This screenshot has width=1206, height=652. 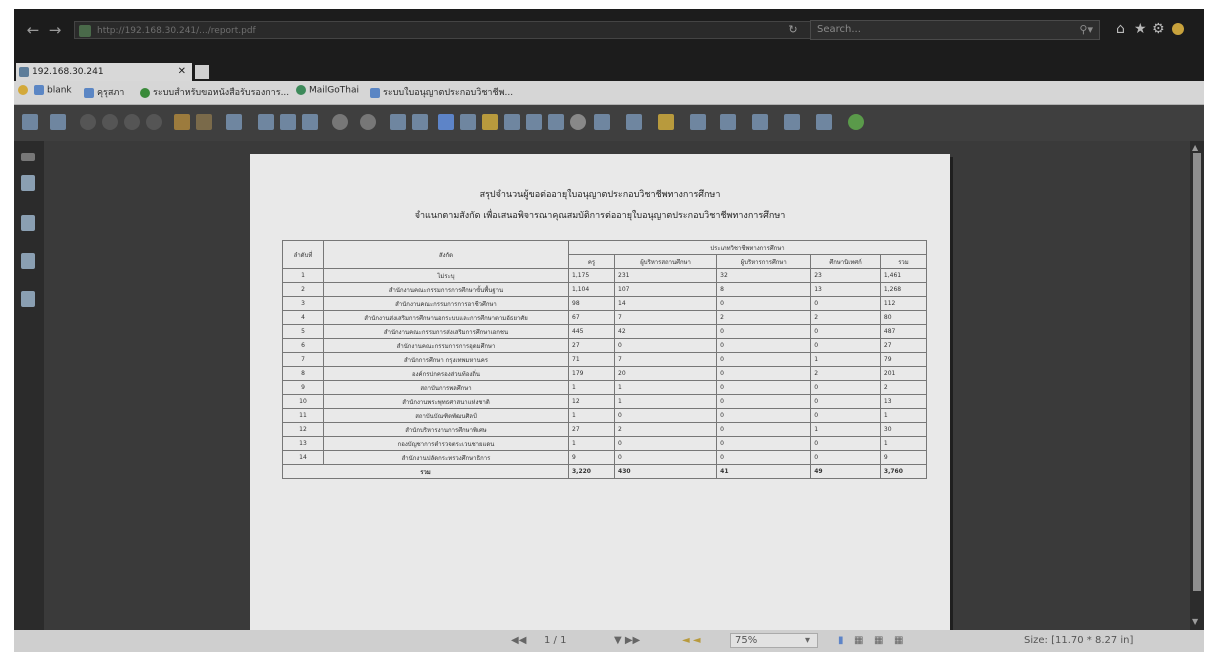 I want to click on rotate-icon, so click(x=398, y=122).